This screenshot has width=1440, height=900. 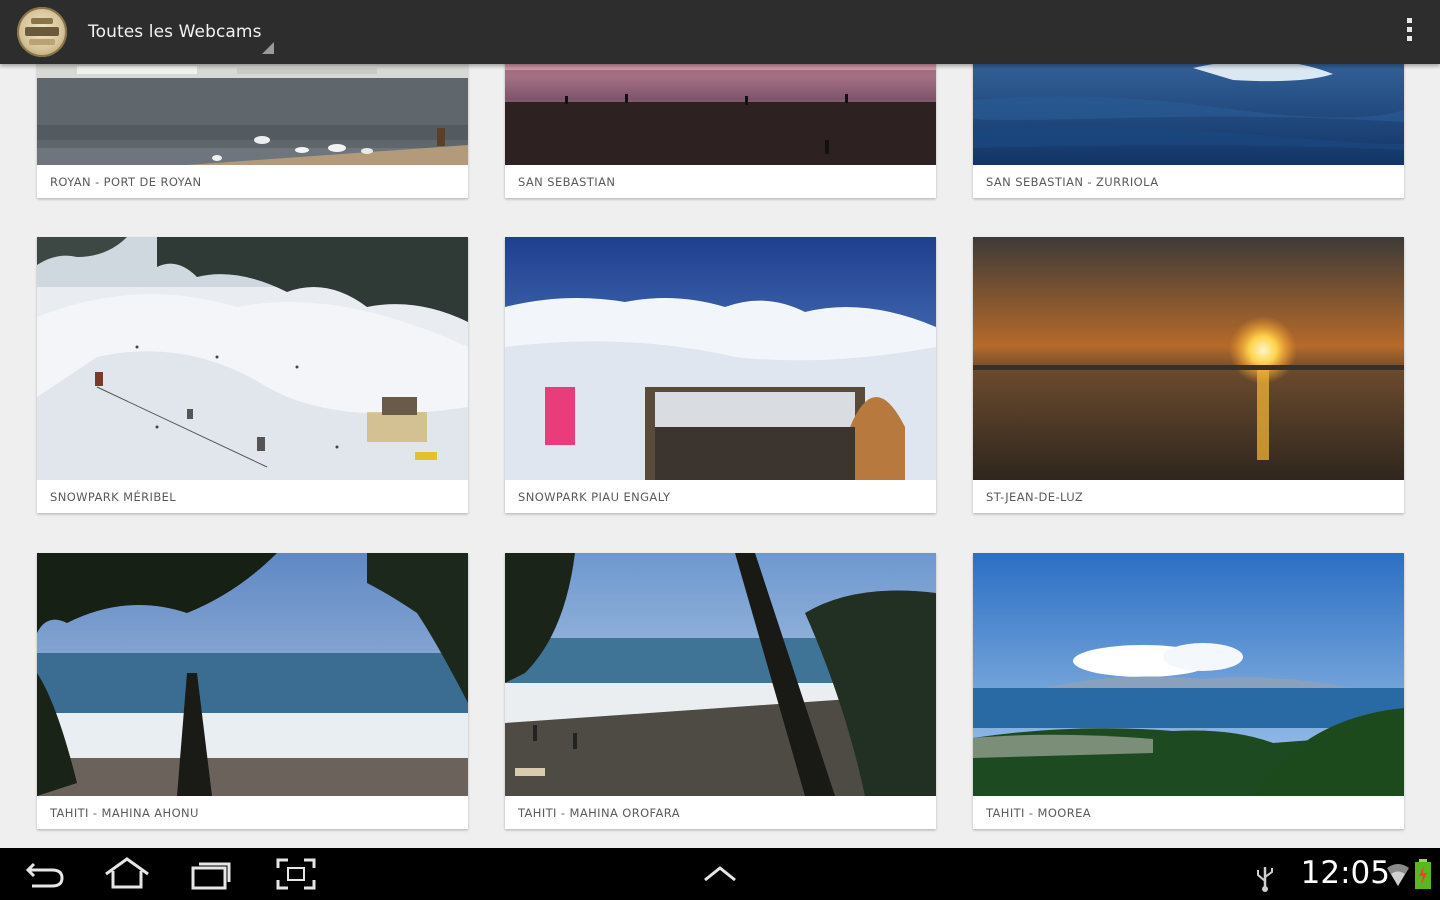 What do you see at coordinates (126, 182) in the screenshot?
I see `webcam-name: ROYAN - PORT DE ROYAN` at bounding box center [126, 182].